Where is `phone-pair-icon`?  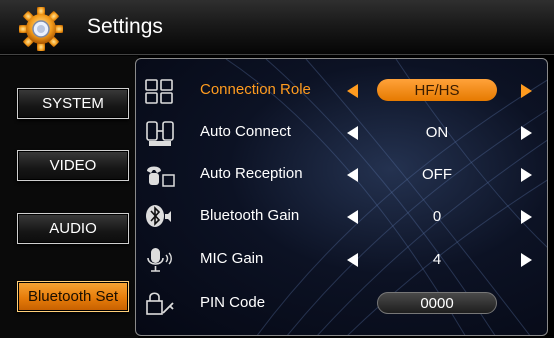 phone-pair-icon is located at coordinates (159, 91).